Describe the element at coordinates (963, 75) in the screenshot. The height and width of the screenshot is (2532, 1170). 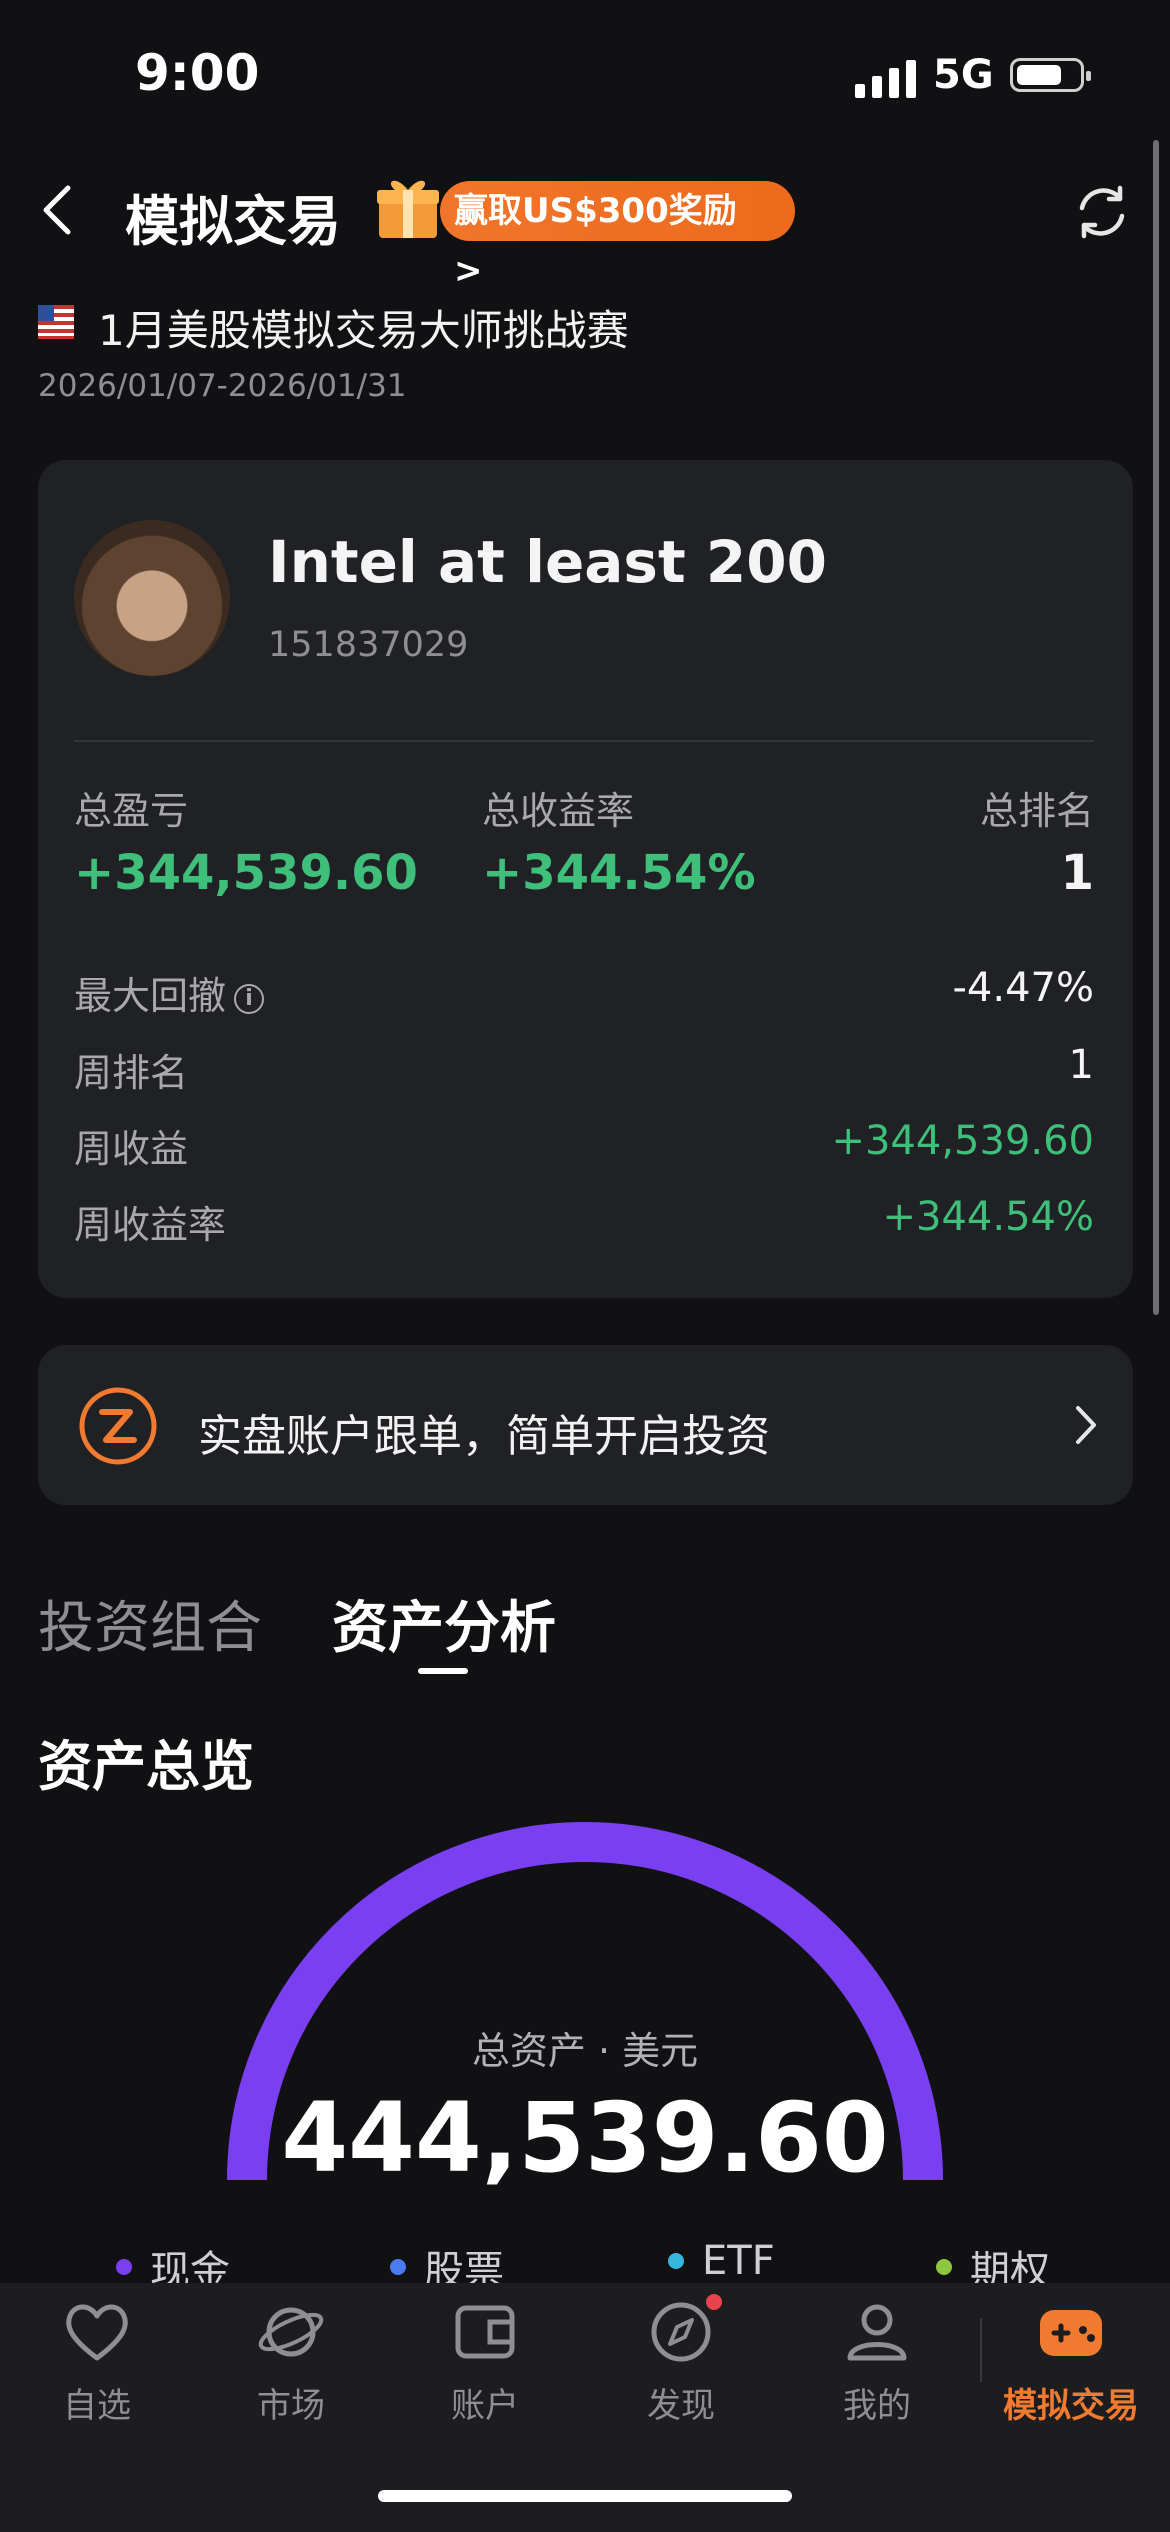
I see `network-label: 5G` at that location.